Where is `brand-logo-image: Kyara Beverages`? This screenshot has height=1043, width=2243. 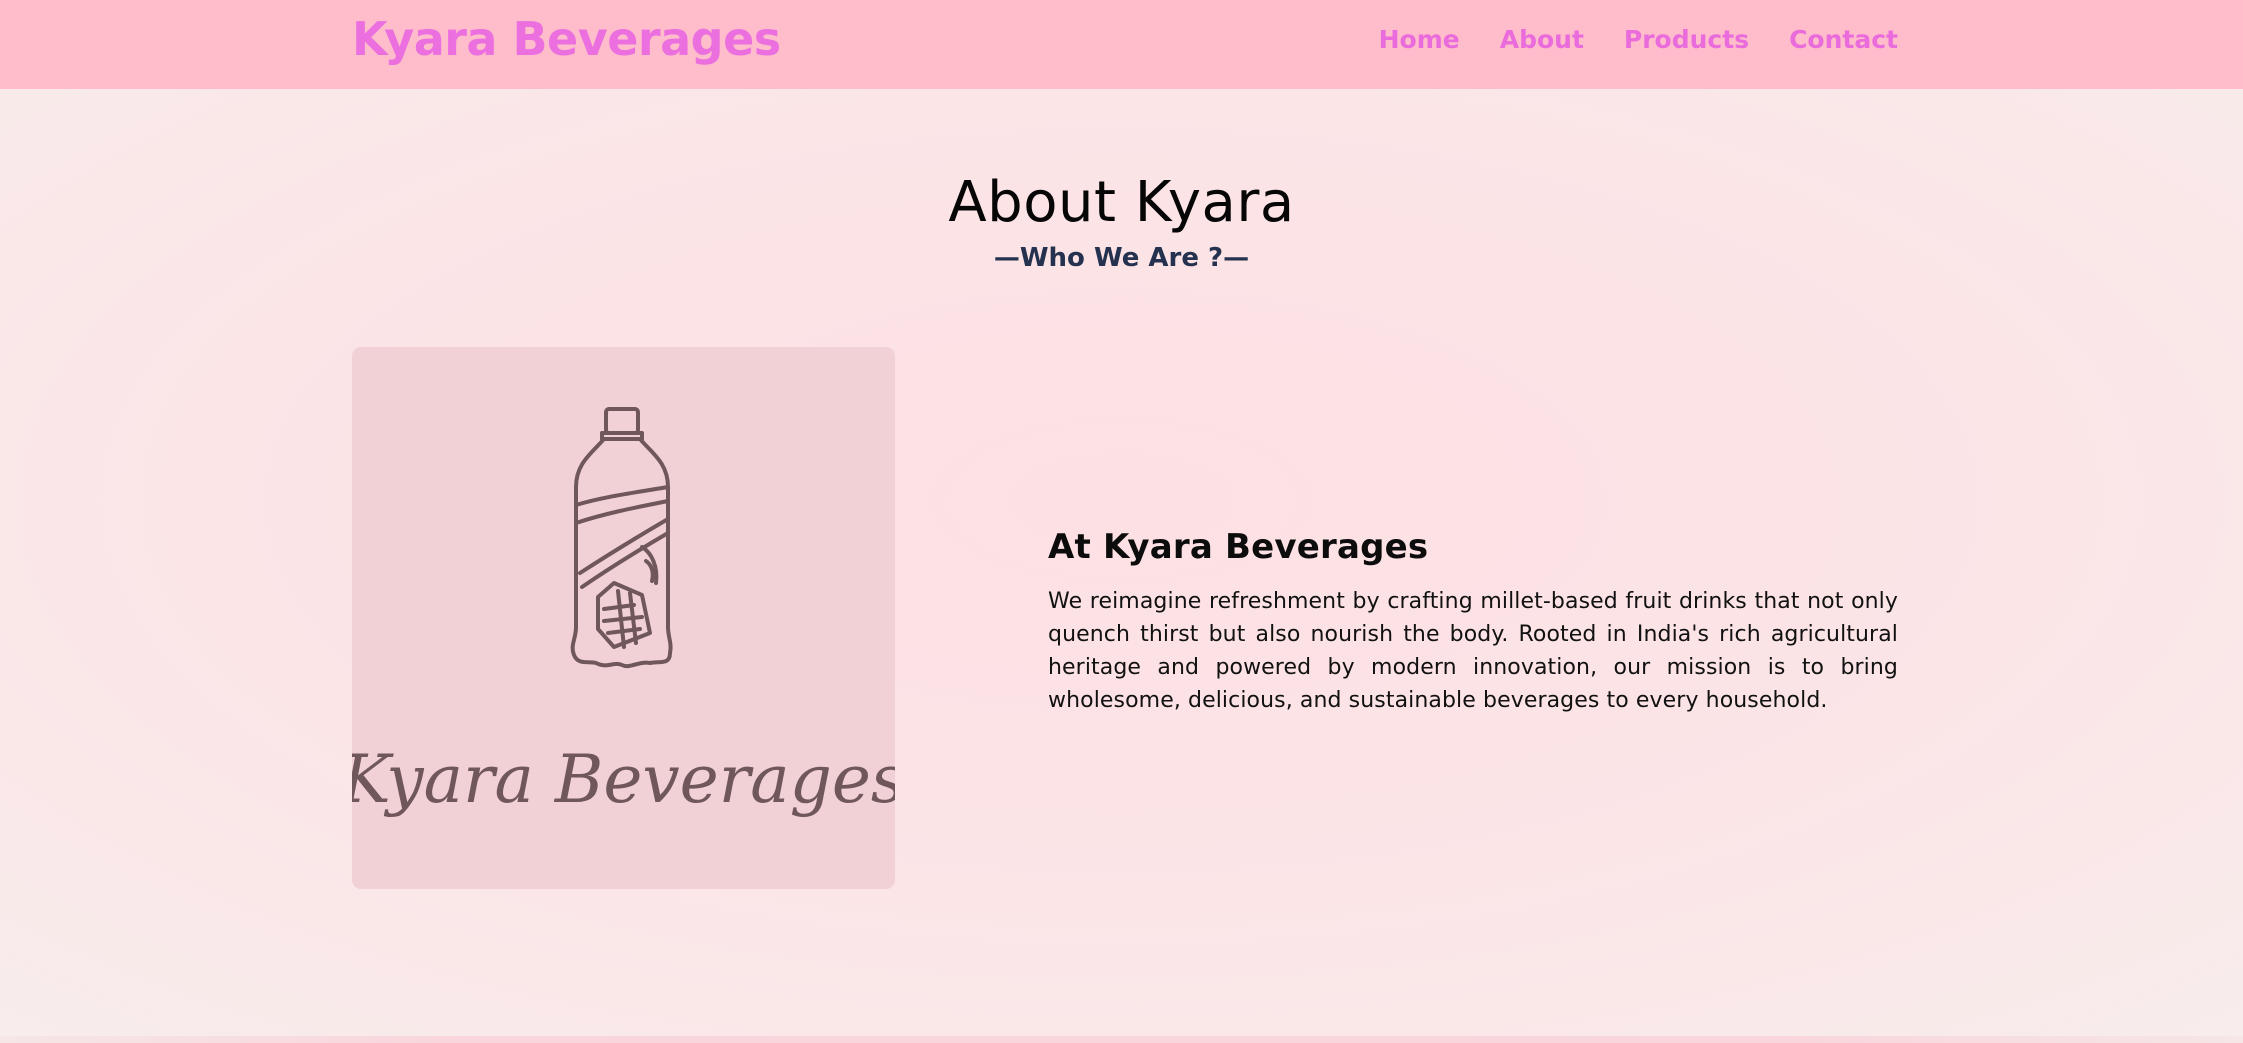 brand-logo-image: Kyara Beverages is located at coordinates (623, 618).